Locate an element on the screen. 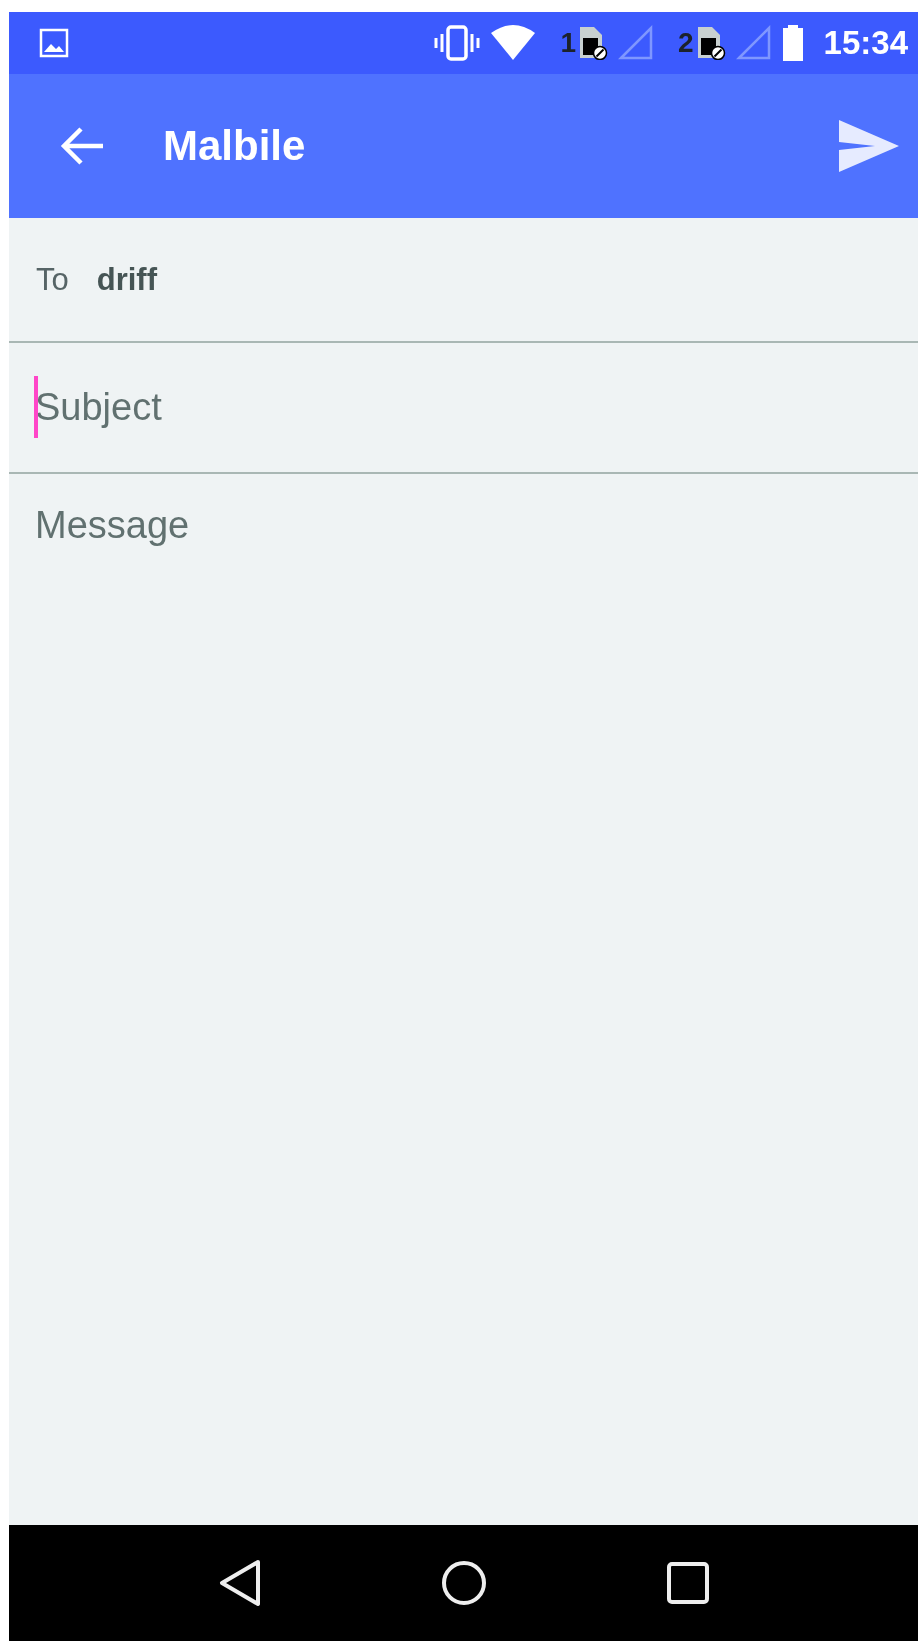  send-button is located at coordinates (869, 146).